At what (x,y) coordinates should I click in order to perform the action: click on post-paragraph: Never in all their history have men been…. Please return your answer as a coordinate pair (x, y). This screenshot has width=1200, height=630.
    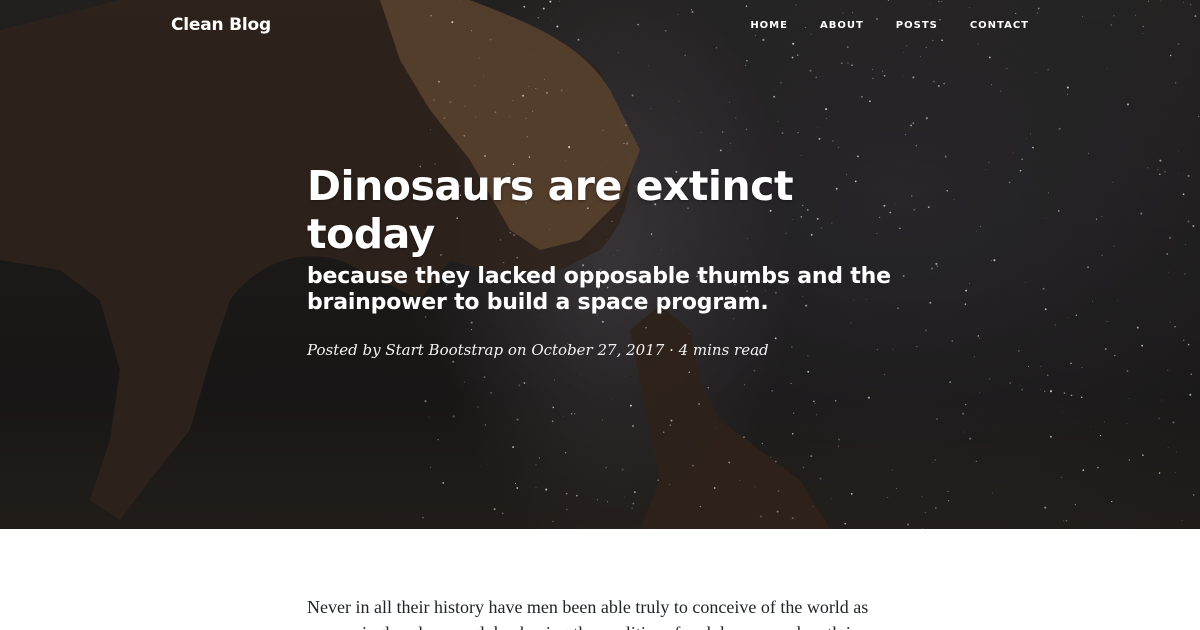
    Looking at the image, I should click on (588, 613).